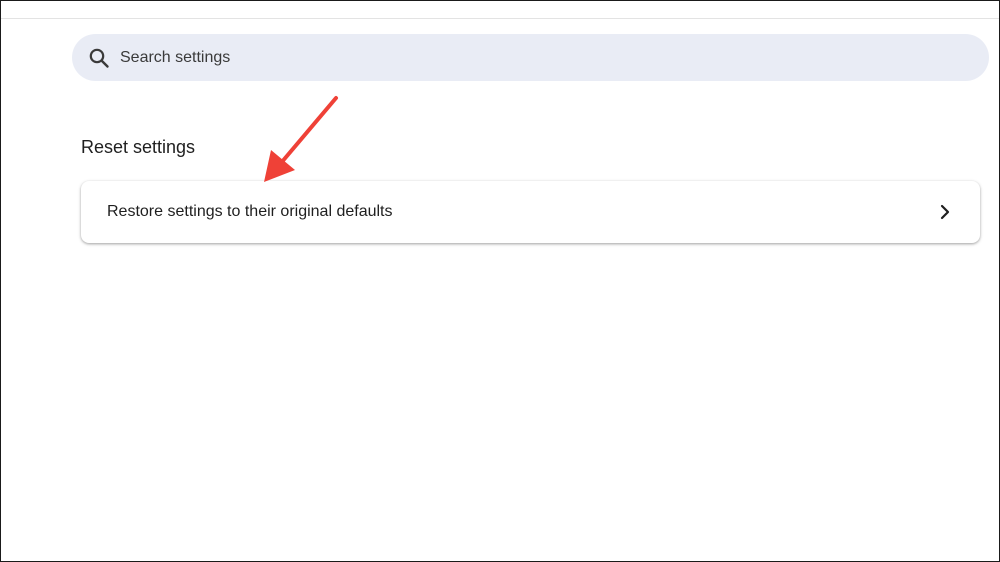 This screenshot has width=1000, height=562. What do you see at coordinates (138, 147) in the screenshot?
I see `section-title: Reset settings` at bounding box center [138, 147].